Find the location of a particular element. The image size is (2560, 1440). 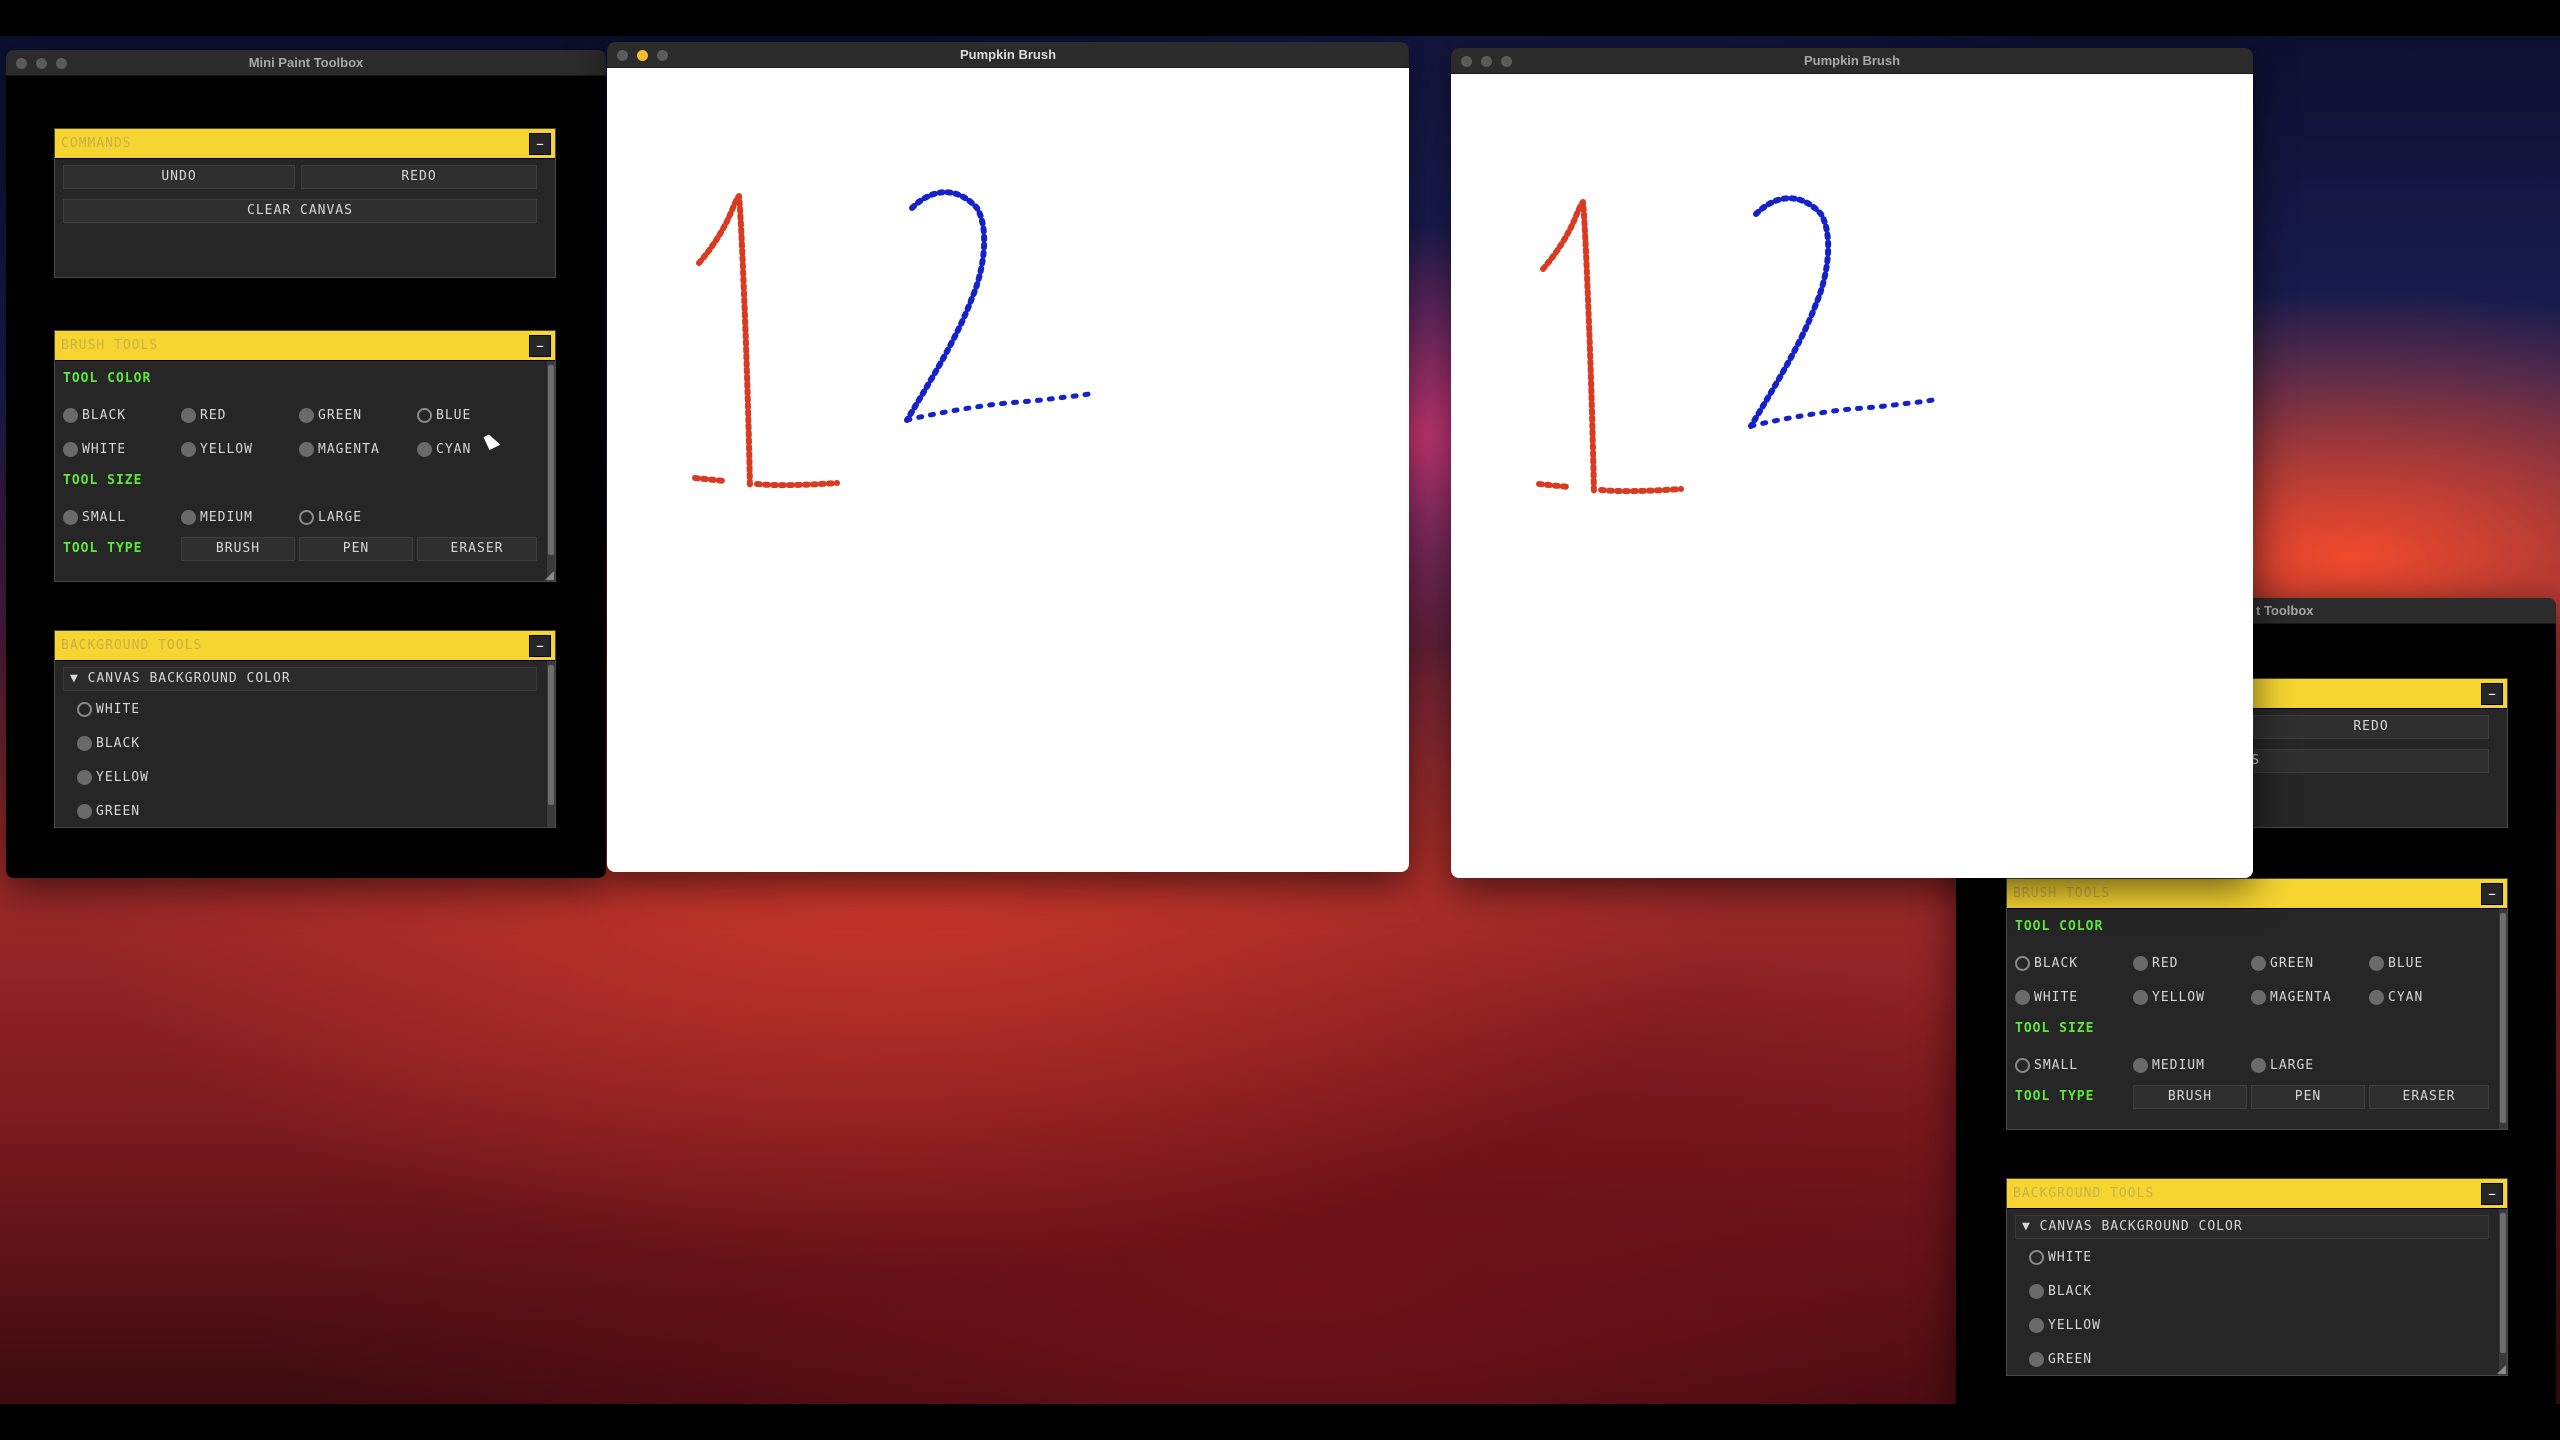

stroke-two is located at coordinates (946, 306).